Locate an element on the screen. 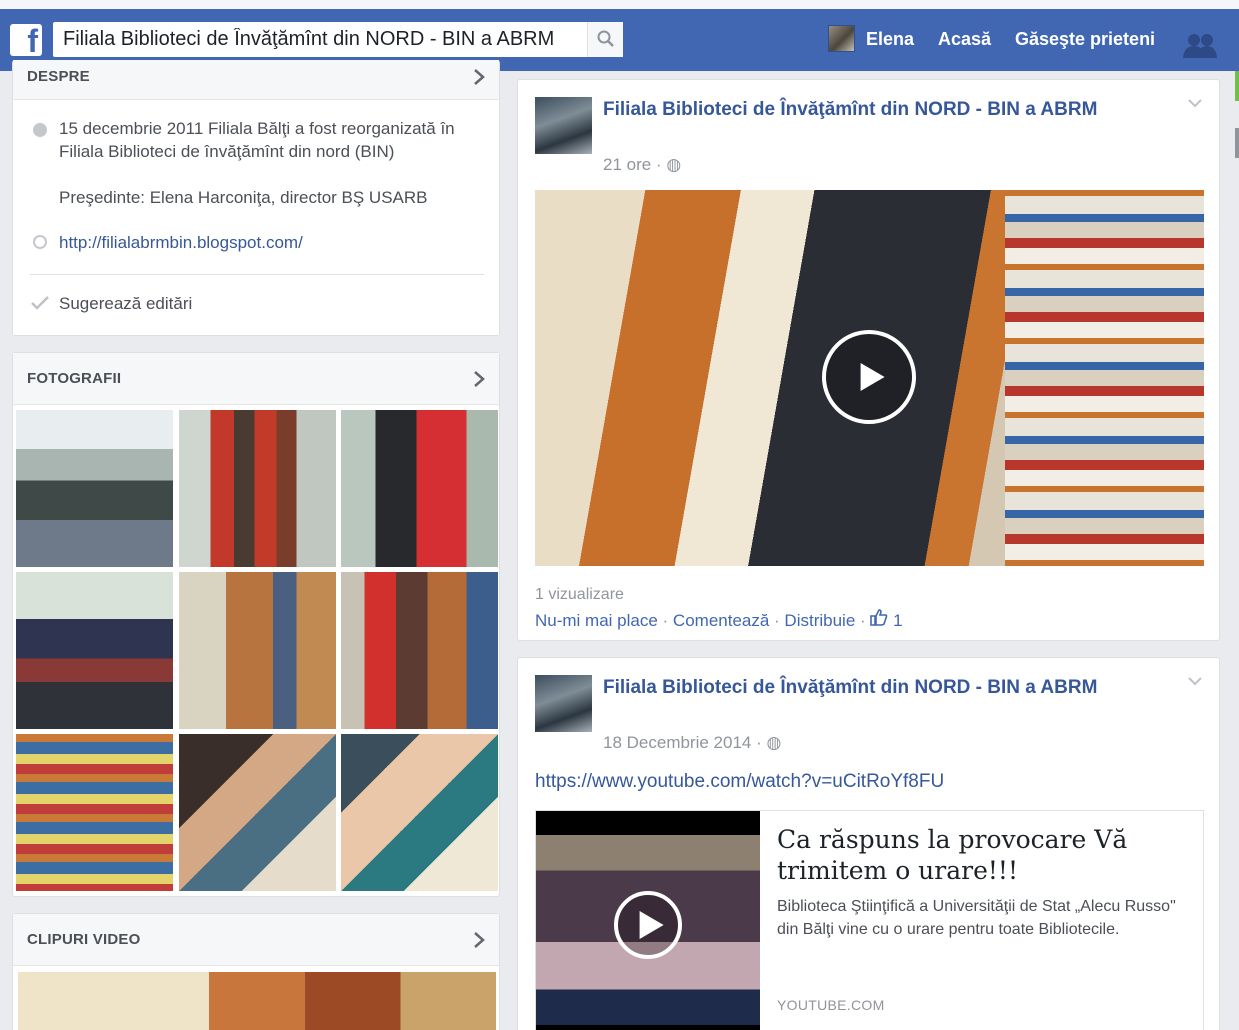 This screenshot has height=1030, width=1239. suggest-edits-link: Sugerează editări is located at coordinates (125, 303).